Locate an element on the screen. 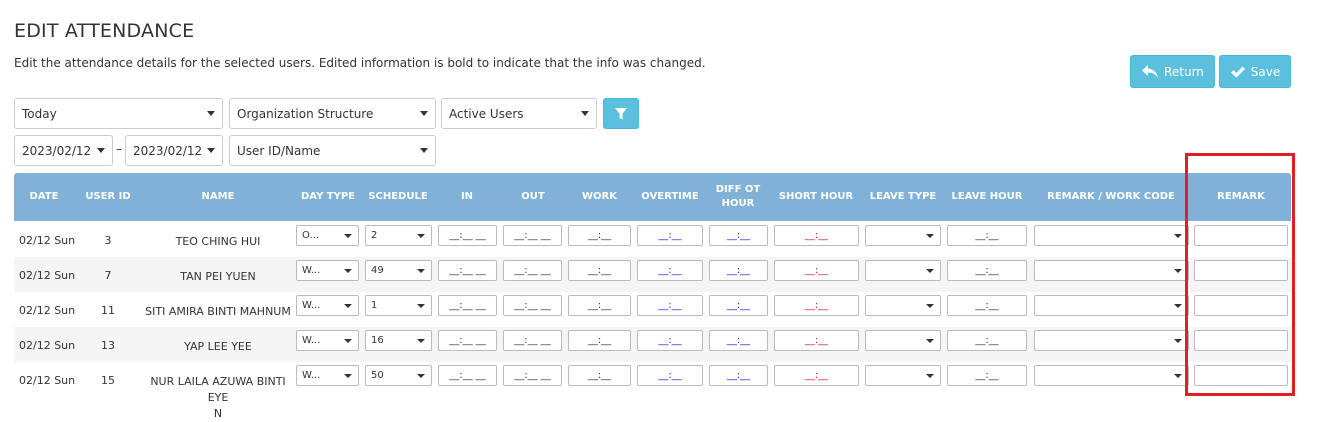  diff-ot-mask: __:__ is located at coordinates (738, 340).